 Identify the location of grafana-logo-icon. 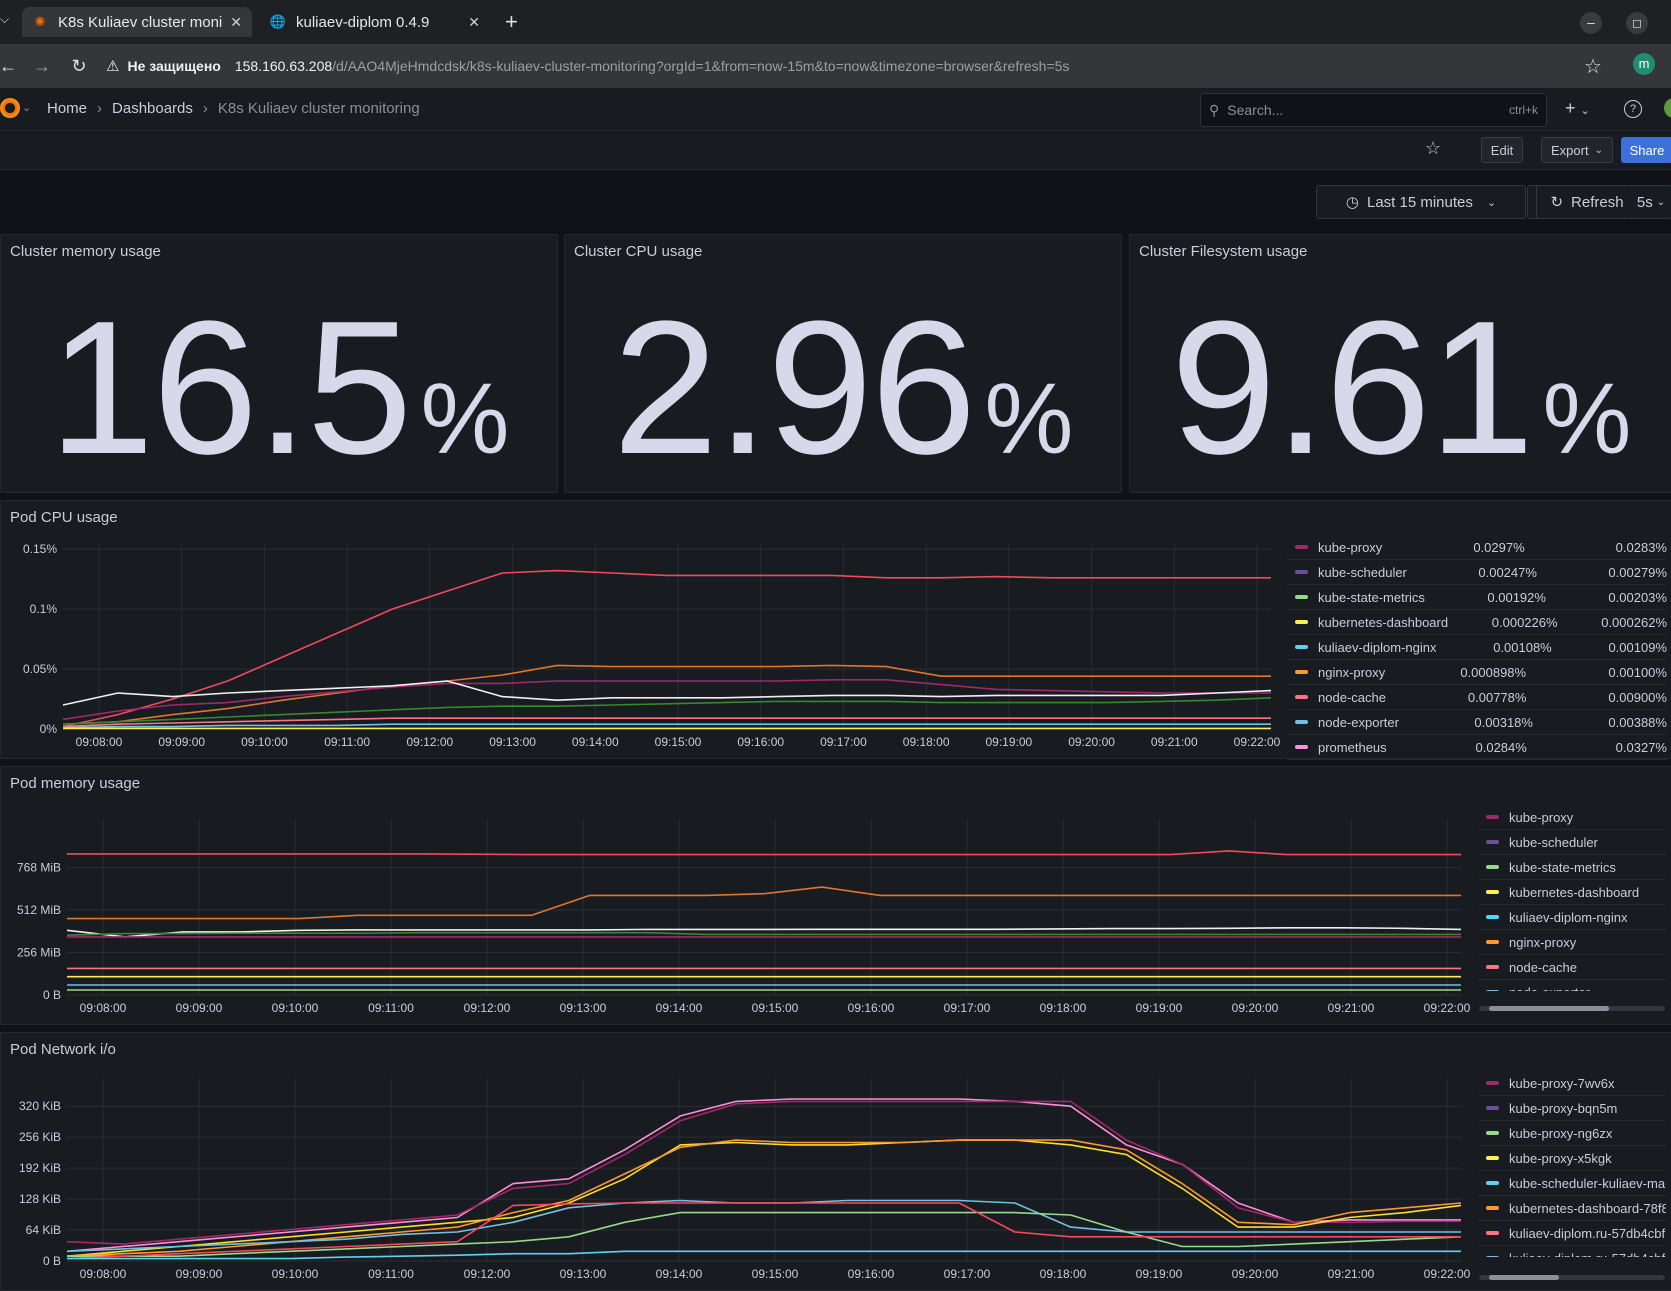
(10, 108).